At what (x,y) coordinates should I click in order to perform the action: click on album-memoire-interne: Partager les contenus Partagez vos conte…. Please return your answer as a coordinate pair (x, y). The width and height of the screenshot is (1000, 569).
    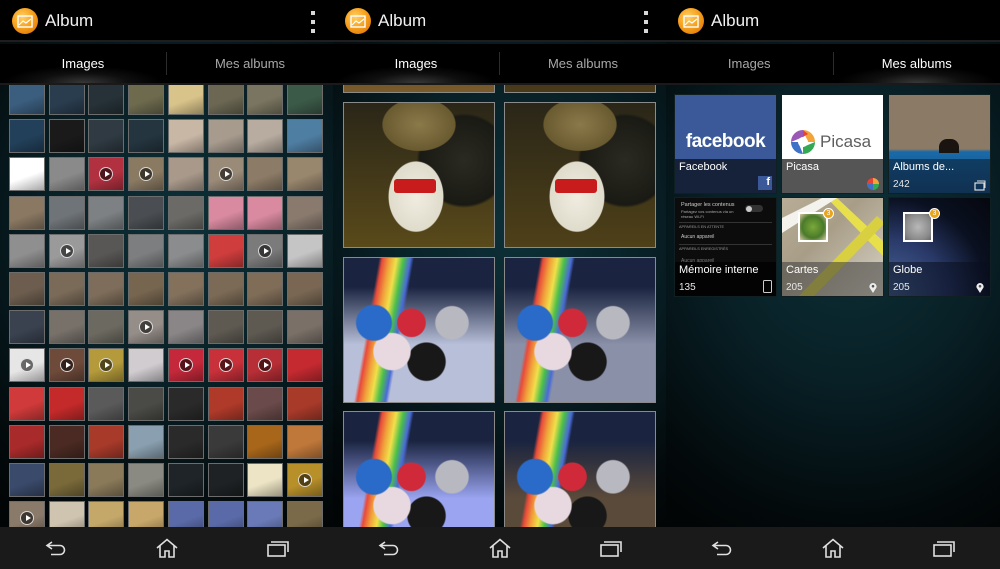
    Looking at the image, I should click on (725, 247).